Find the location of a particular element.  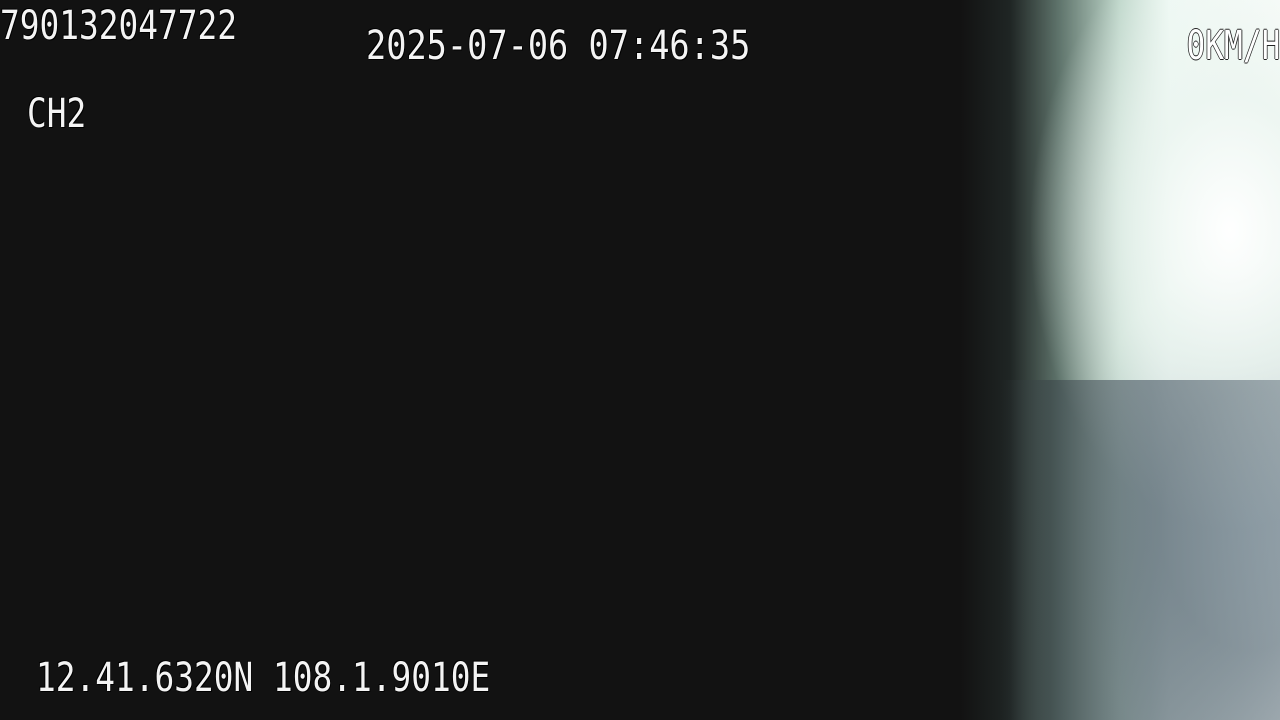

timestamp-label: 2025-07-06 07:46:35 is located at coordinates (558, 46).